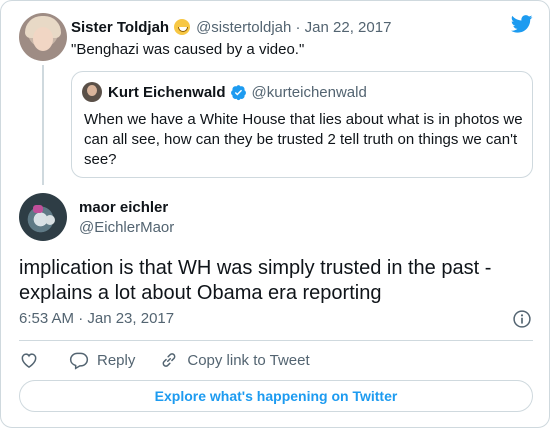  What do you see at coordinates (276, 396) in the screenshot?
I see `explore-twitter-button: Explore what's happening on Twitter` at bounding box center [276, 396].